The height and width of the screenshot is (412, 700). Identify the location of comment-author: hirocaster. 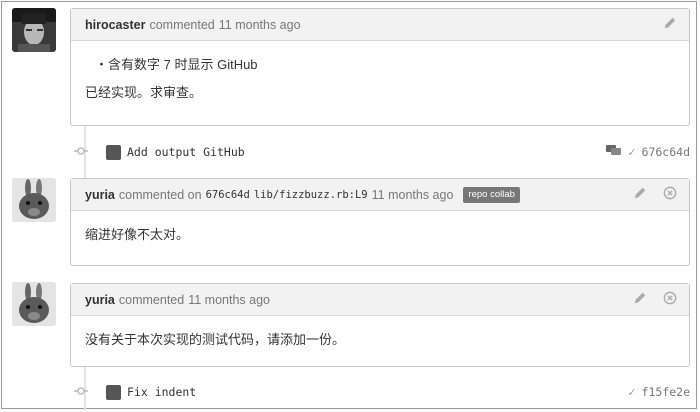
(115, 25).